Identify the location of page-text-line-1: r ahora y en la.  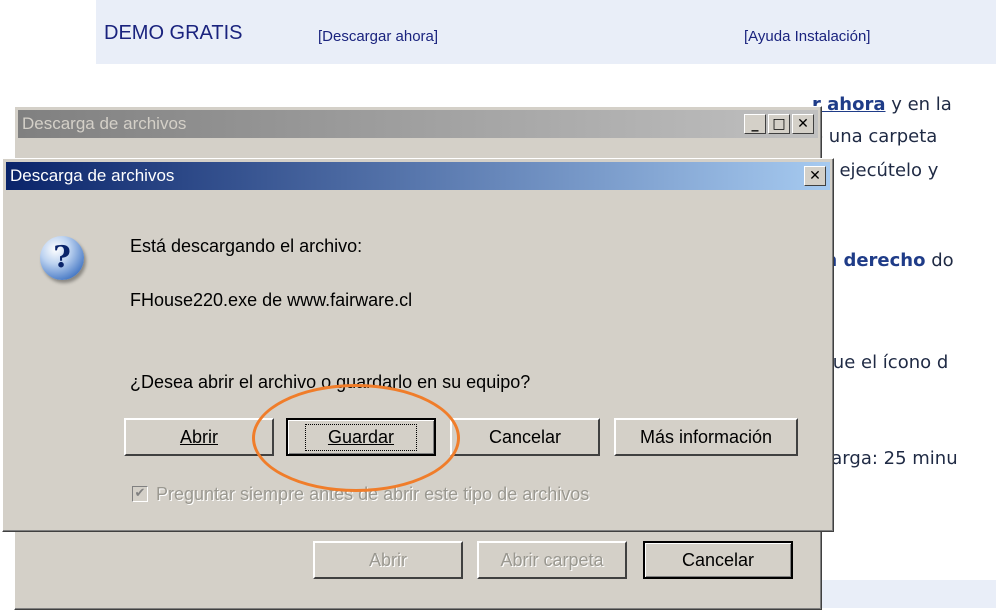
(882, 104).